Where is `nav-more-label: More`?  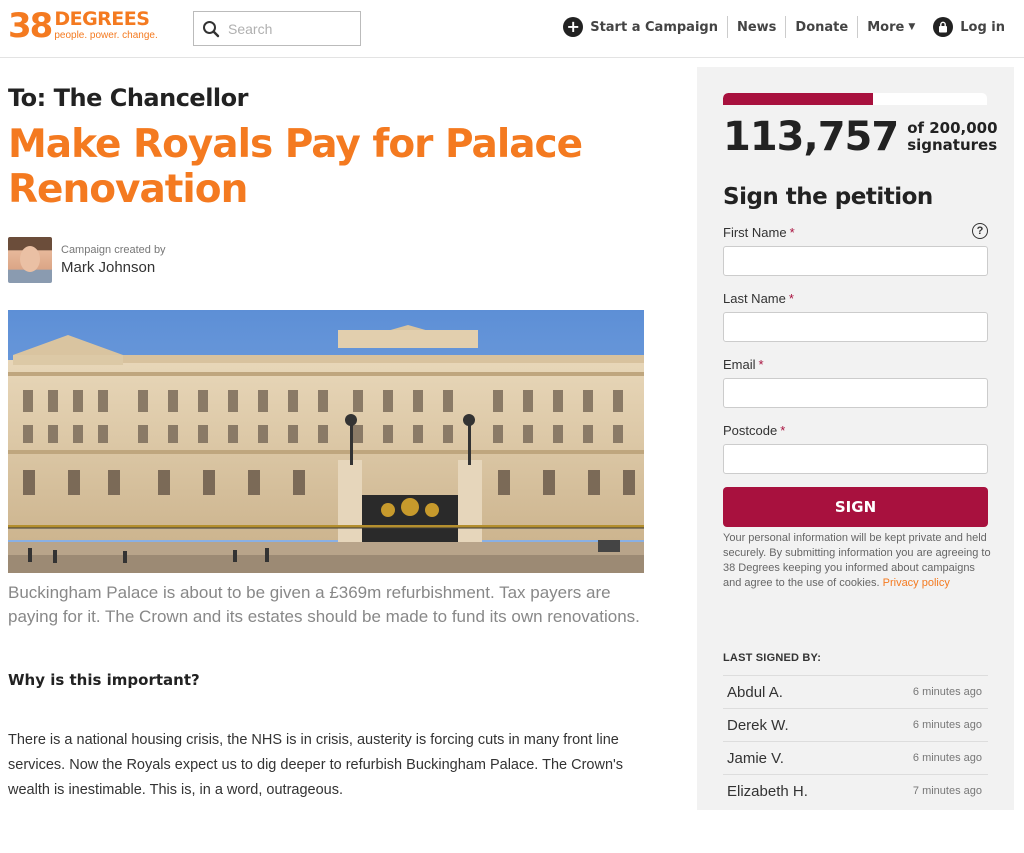
nav-more-label: More is located at coordinates (886, 27).